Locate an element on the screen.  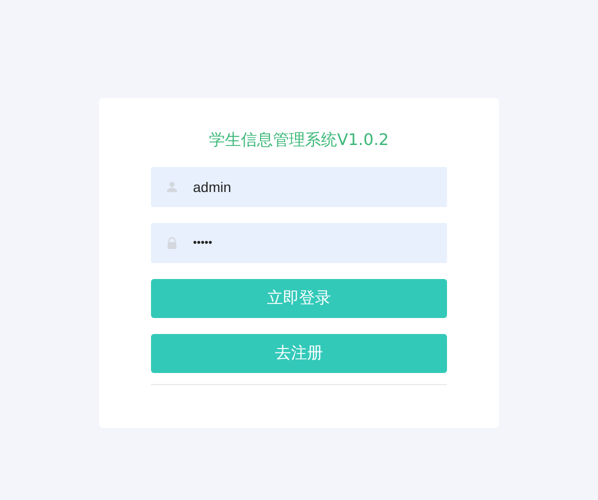
lock-icon is located at coordinates (172, 243).